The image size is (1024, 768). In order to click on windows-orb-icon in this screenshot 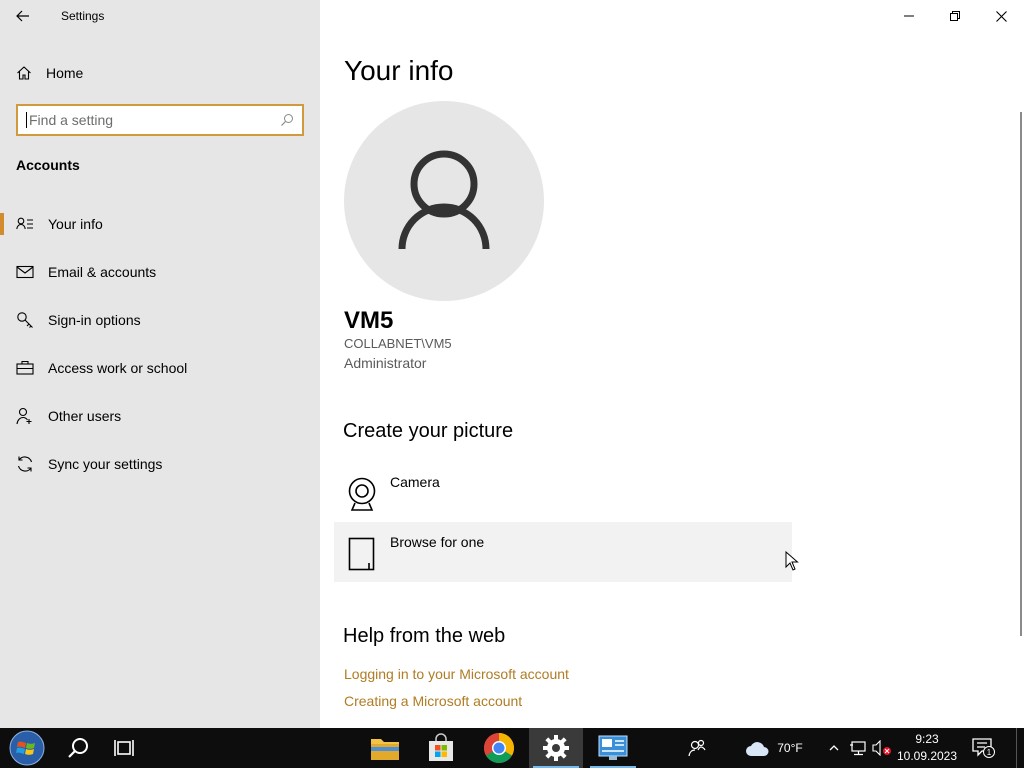, I will do `click(27, 748)`.